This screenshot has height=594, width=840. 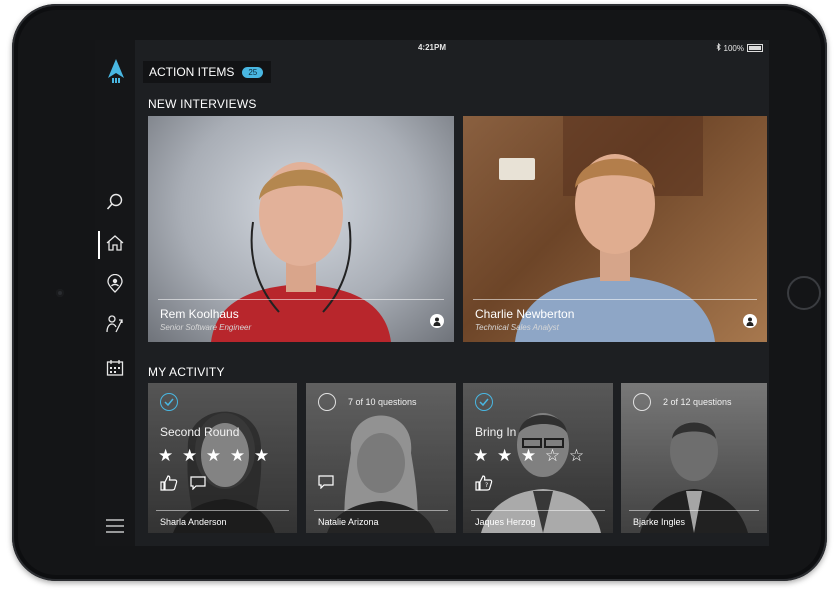 I want to click on question-progress: 2 of 12 questions, so click(x=697, y=402).